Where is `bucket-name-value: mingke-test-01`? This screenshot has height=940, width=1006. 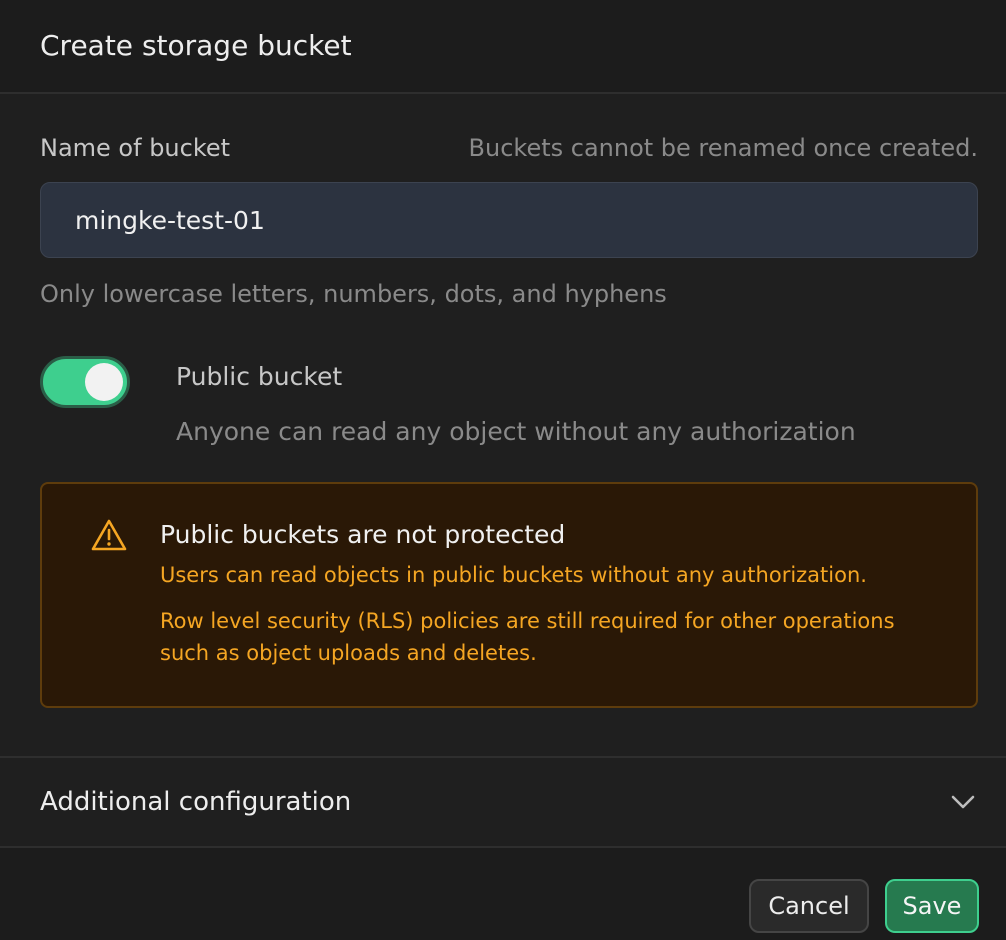 bucket-name-value: mingke-test-01 is located at coordinates (170, 220).